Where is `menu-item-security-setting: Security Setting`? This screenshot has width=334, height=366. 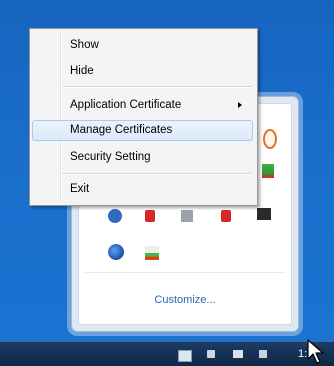
menu-item-security-setting: Security Setting is located at coordinates (142, 157).